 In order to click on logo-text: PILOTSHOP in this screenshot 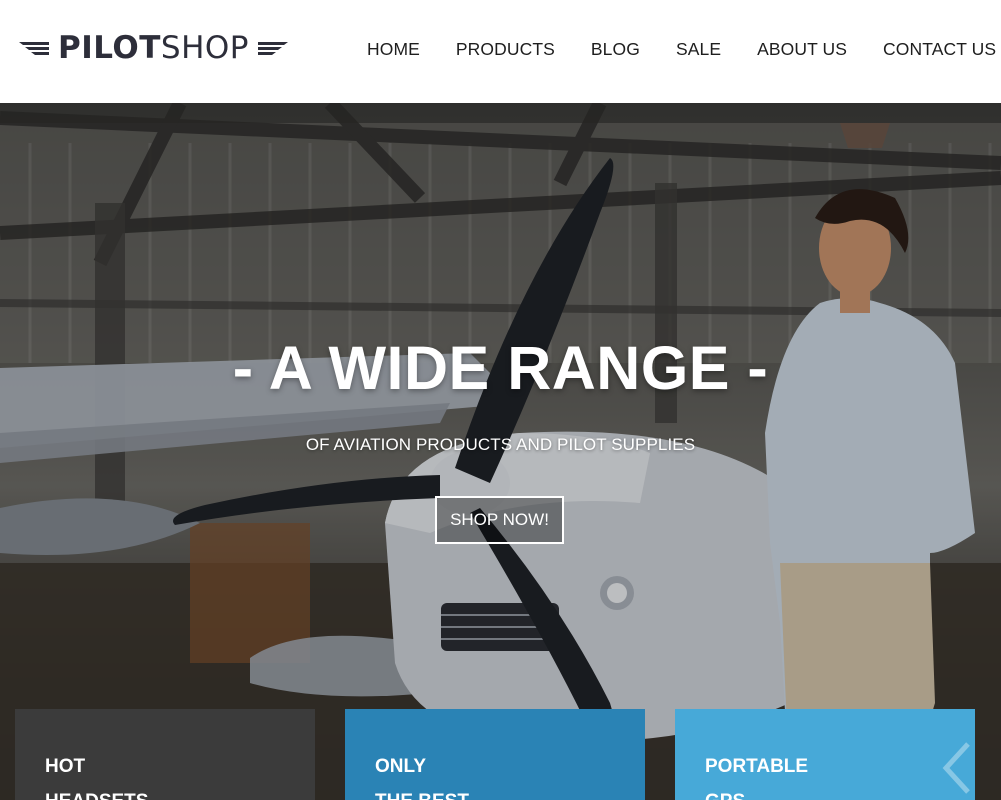, I will do `click(153, 48)`.